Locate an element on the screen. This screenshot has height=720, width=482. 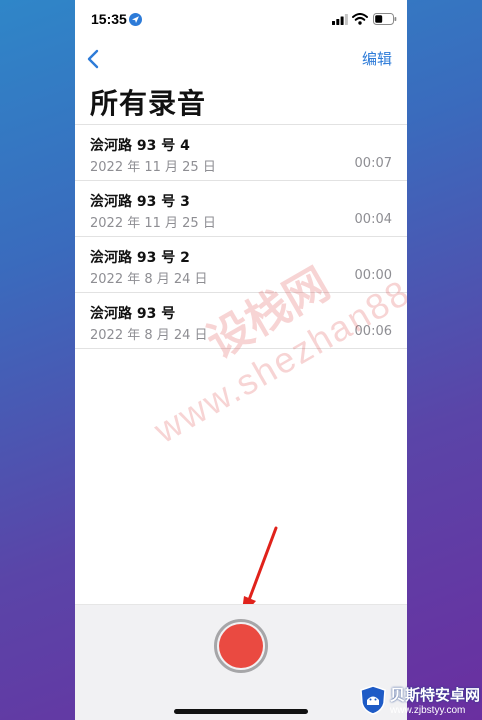
brand-name: 贝斯特安卓网 is located at coordinates (435, 695).